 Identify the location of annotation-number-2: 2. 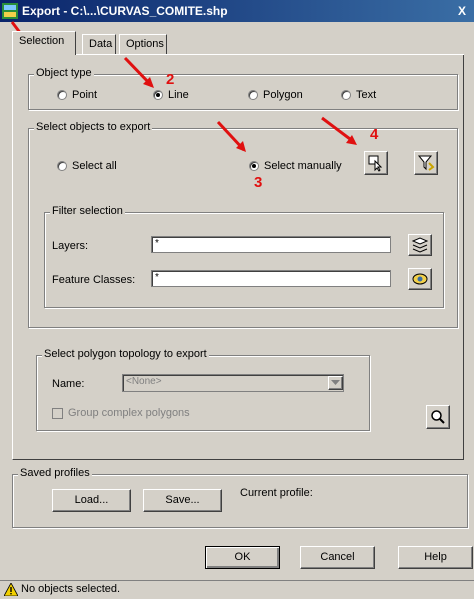
(170, 79).